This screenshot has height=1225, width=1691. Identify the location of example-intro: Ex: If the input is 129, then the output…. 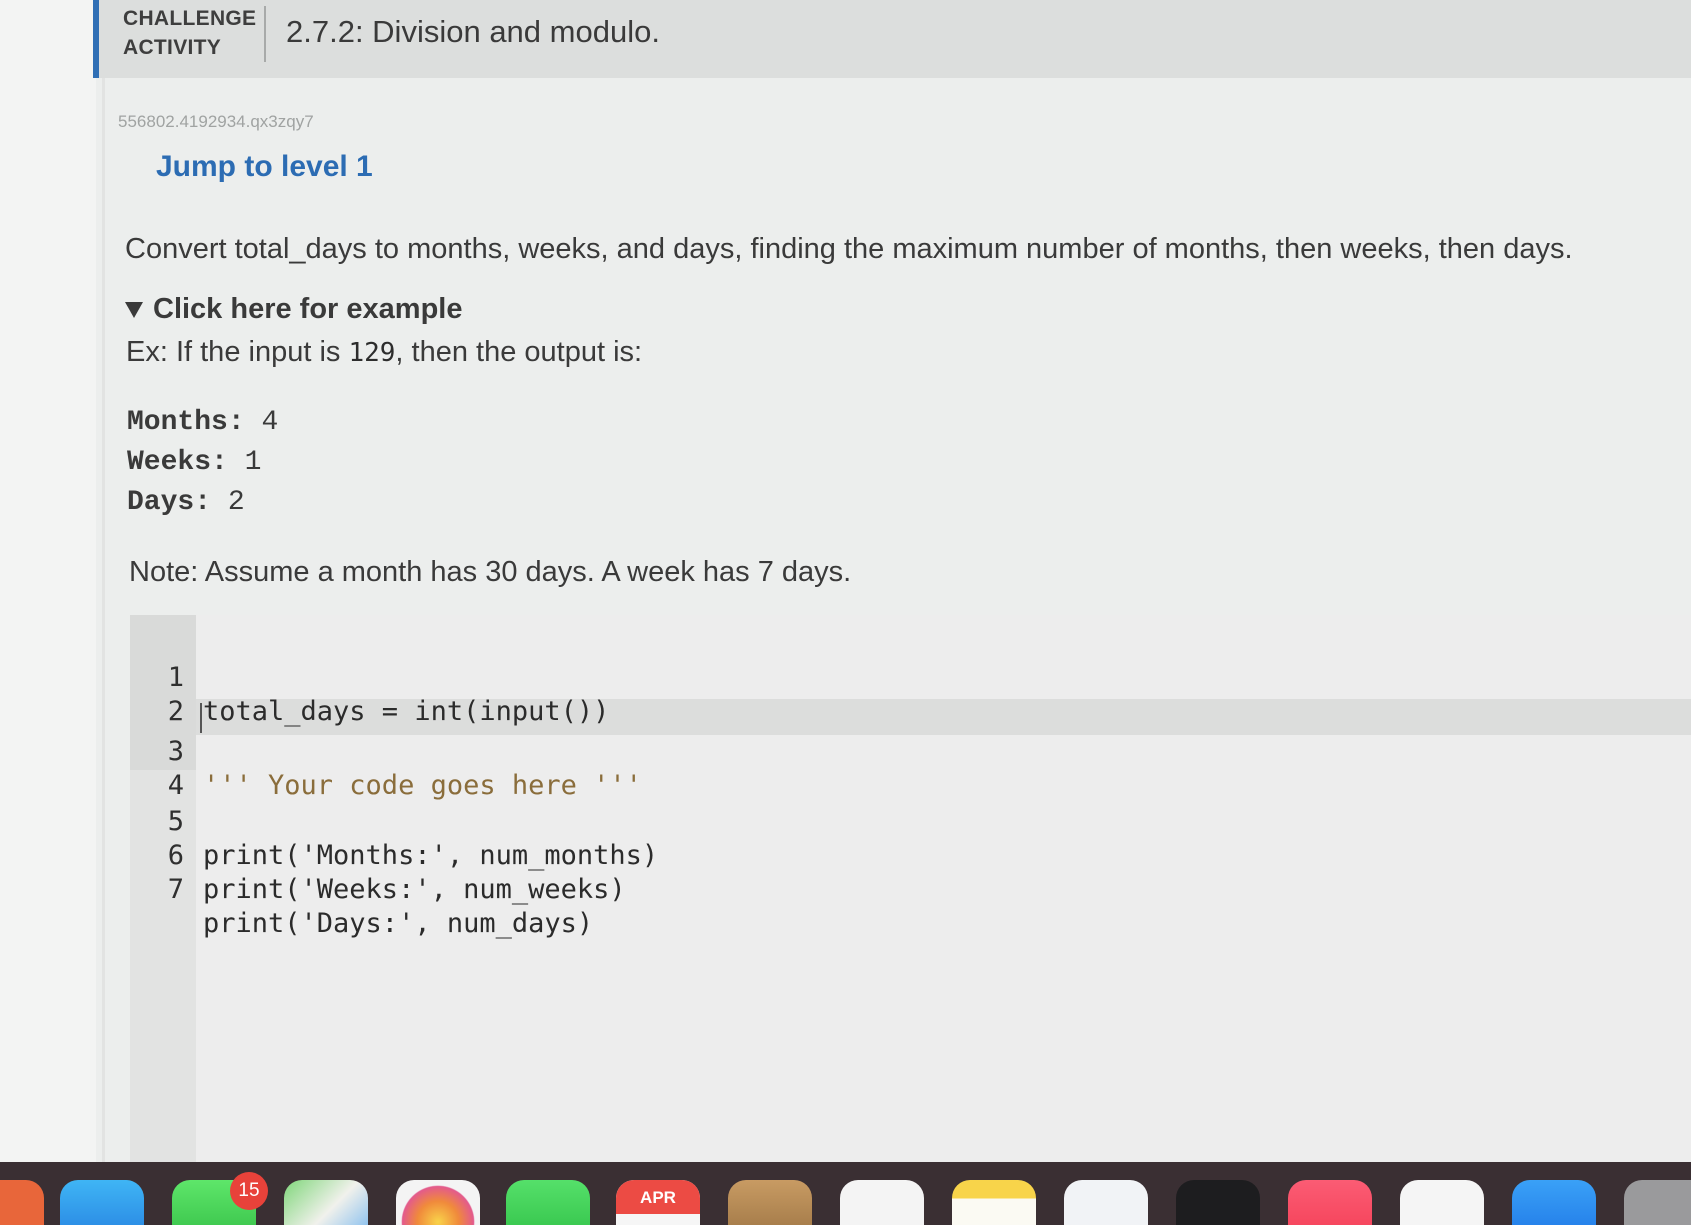
(384, 352).